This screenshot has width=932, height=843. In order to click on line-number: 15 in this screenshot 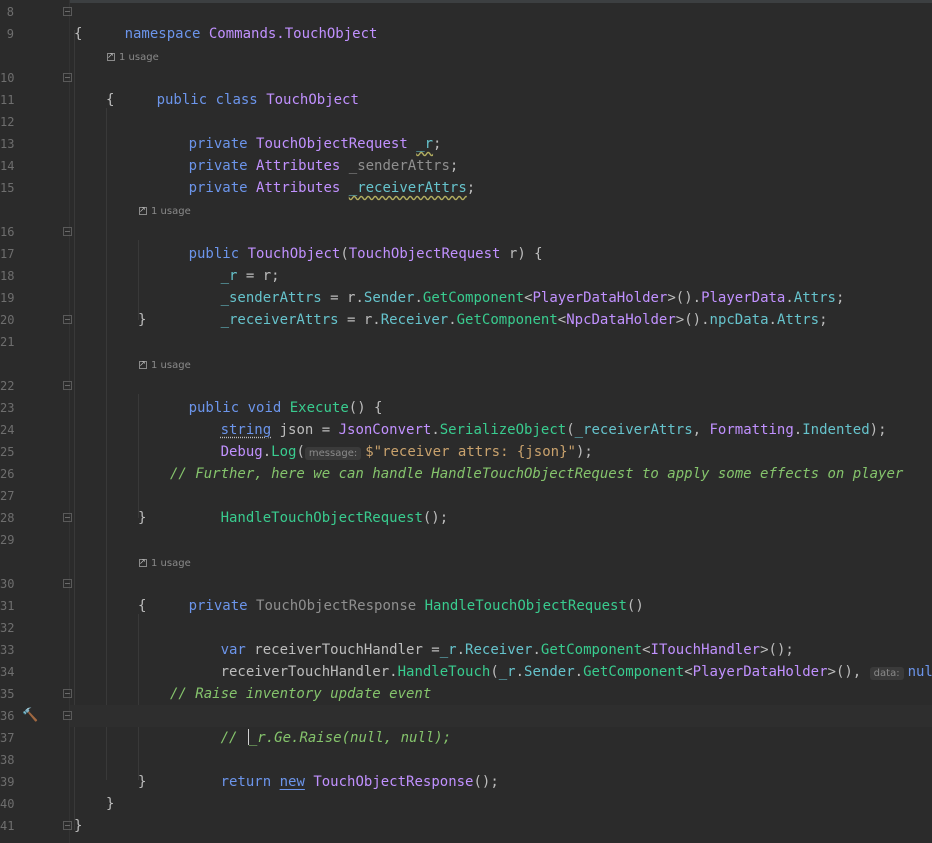, I will do `click(7, 188)`.